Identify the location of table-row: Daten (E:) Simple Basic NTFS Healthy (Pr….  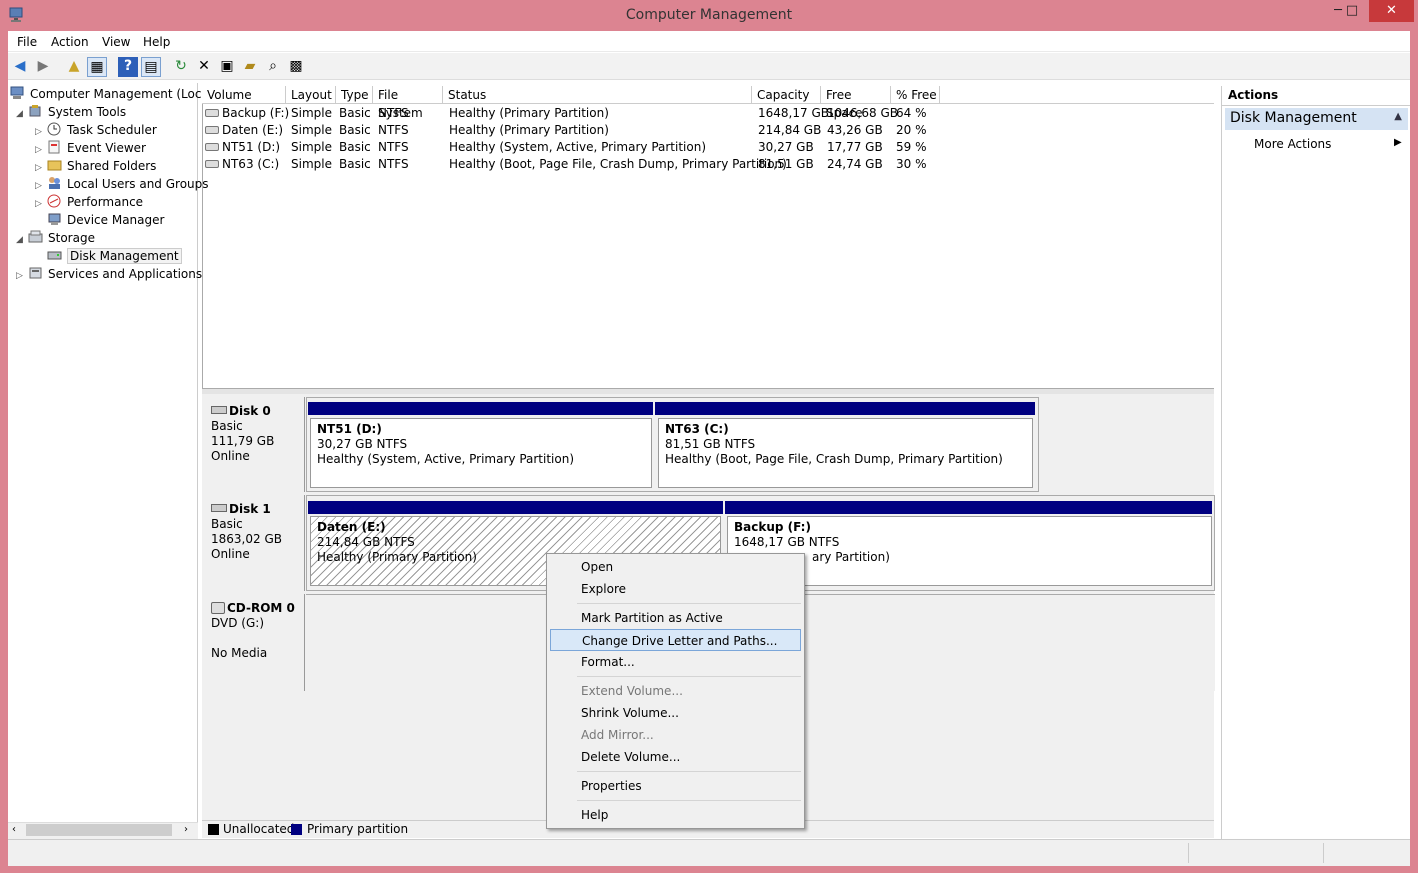
(572, 130).